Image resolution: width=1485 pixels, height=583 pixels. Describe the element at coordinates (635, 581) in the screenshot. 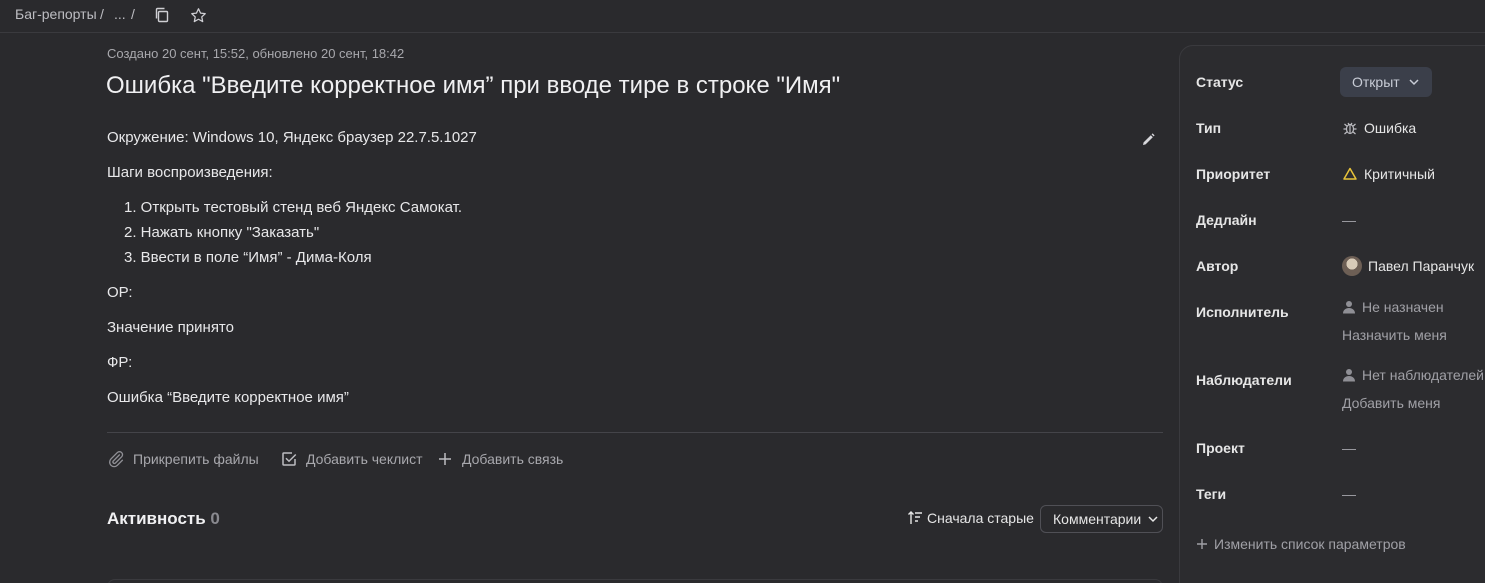

I see `comment-input-area` at that location.